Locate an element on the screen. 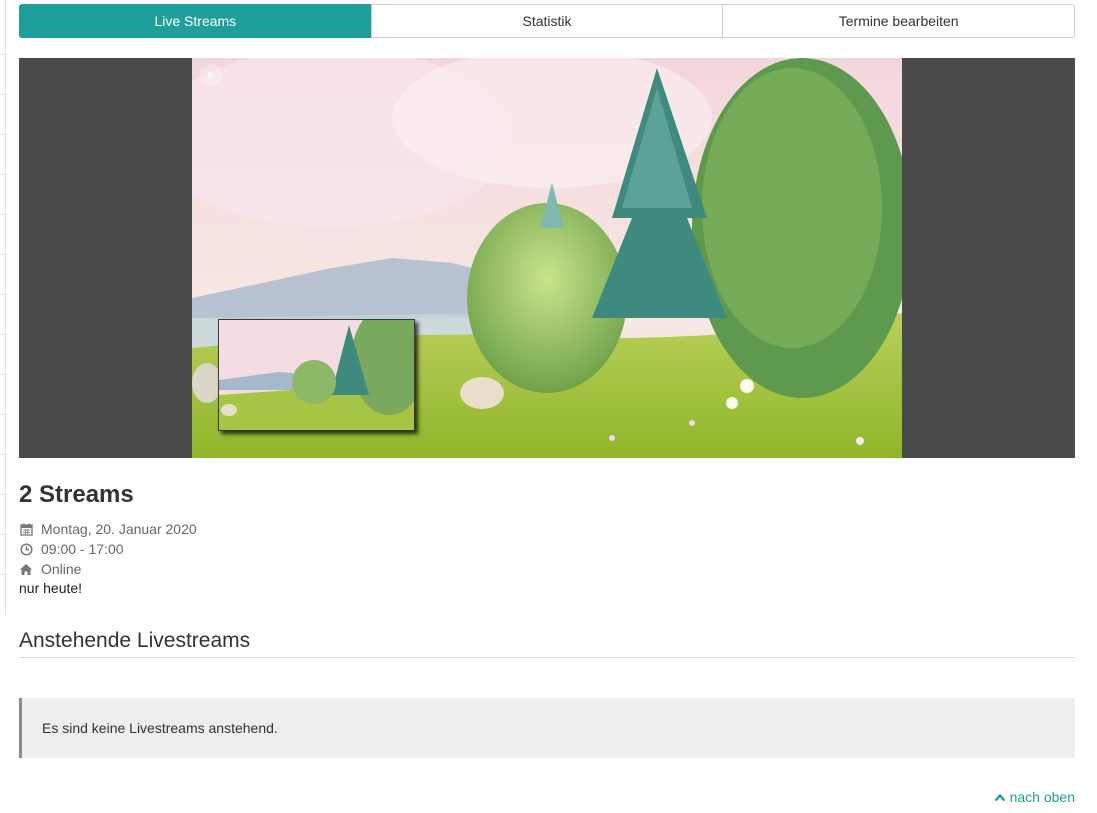  back-to-top-link: nach oben is located at coordinates (1034, 797).